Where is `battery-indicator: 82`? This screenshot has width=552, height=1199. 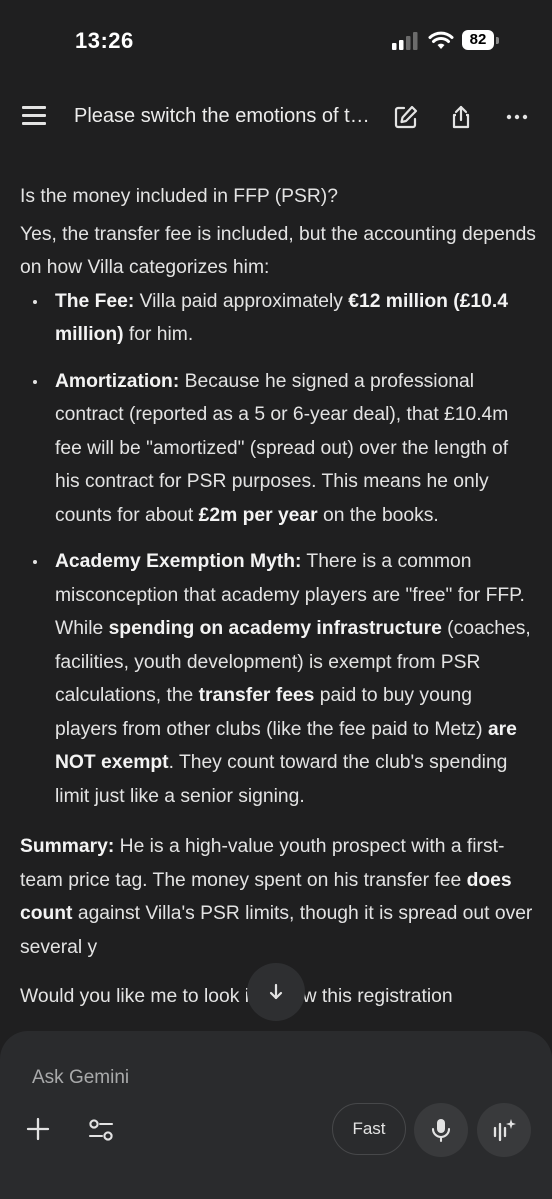 battery-indicator: 82 is located at coordinates (481, 41).